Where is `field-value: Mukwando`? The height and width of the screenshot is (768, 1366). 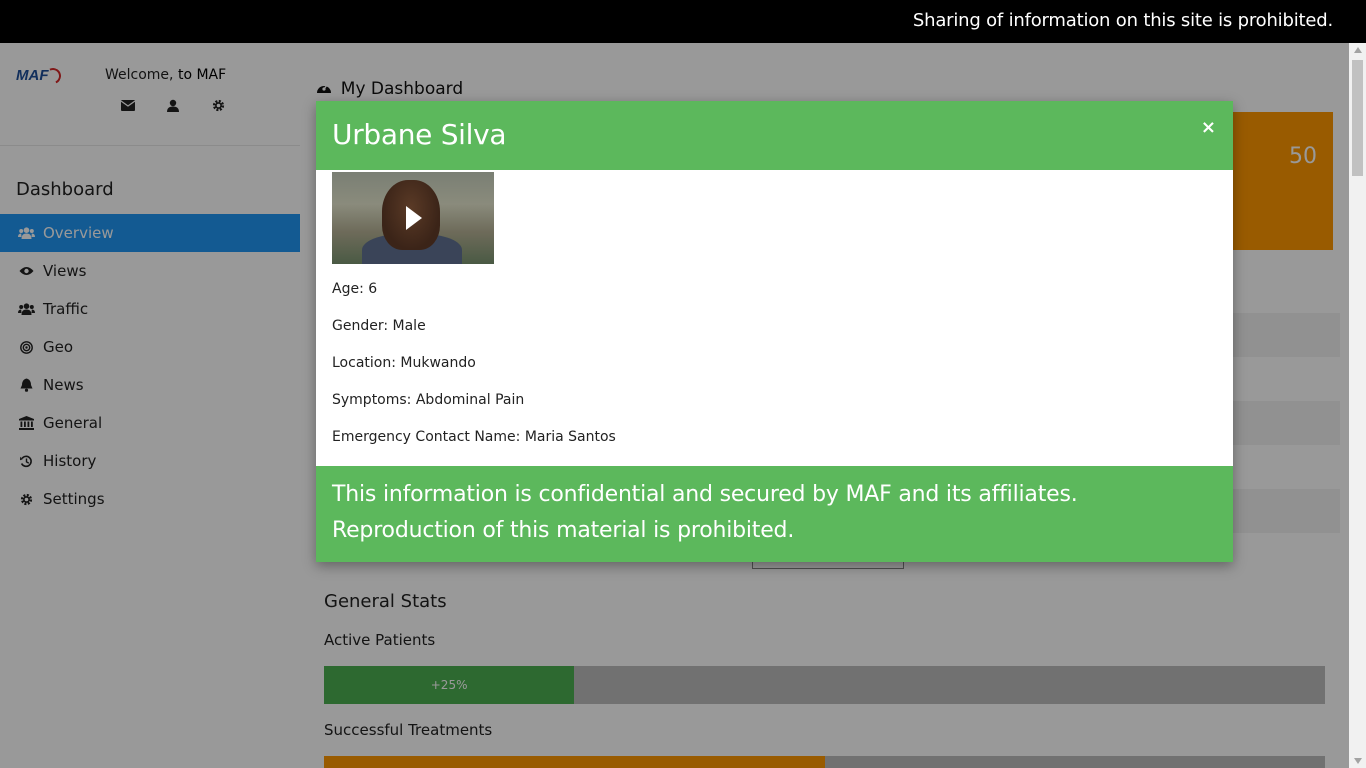
field-value: Mukwando is located at coordinates (438, 363).